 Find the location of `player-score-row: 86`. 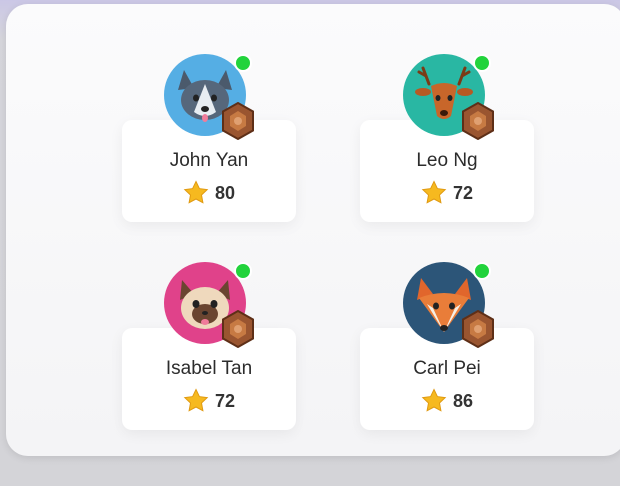

player-score-row: 86 is located at coordinates (447, 401).